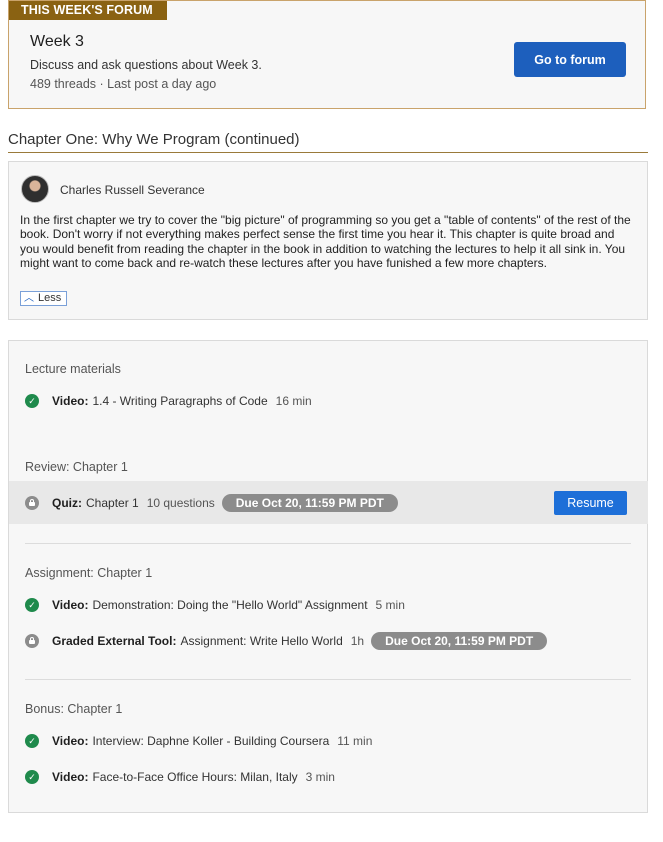  Describe the element at coordinates (132, 190) in the screenshot. I see `instructor-name: Charles Russell Severance` at that location.